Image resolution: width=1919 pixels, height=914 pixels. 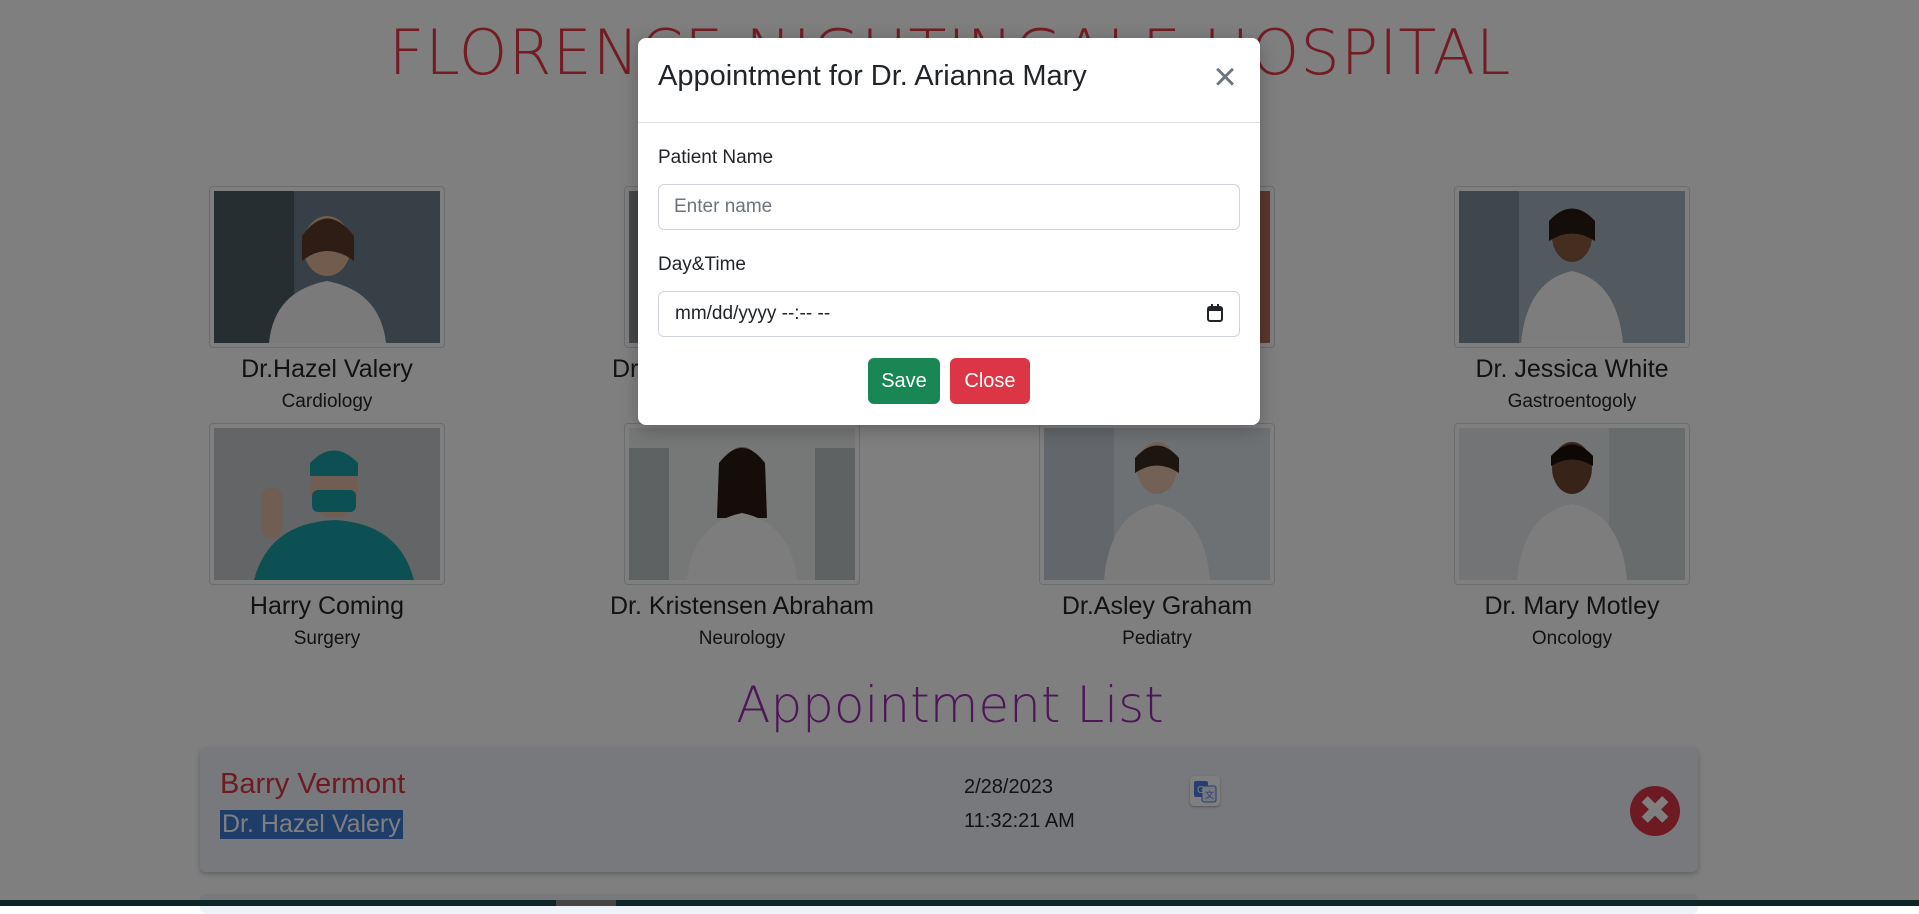 What do you see at coordinates (904, 381) in the screenshot?
I see `save-button: Save` at bounding box center [904, 381].